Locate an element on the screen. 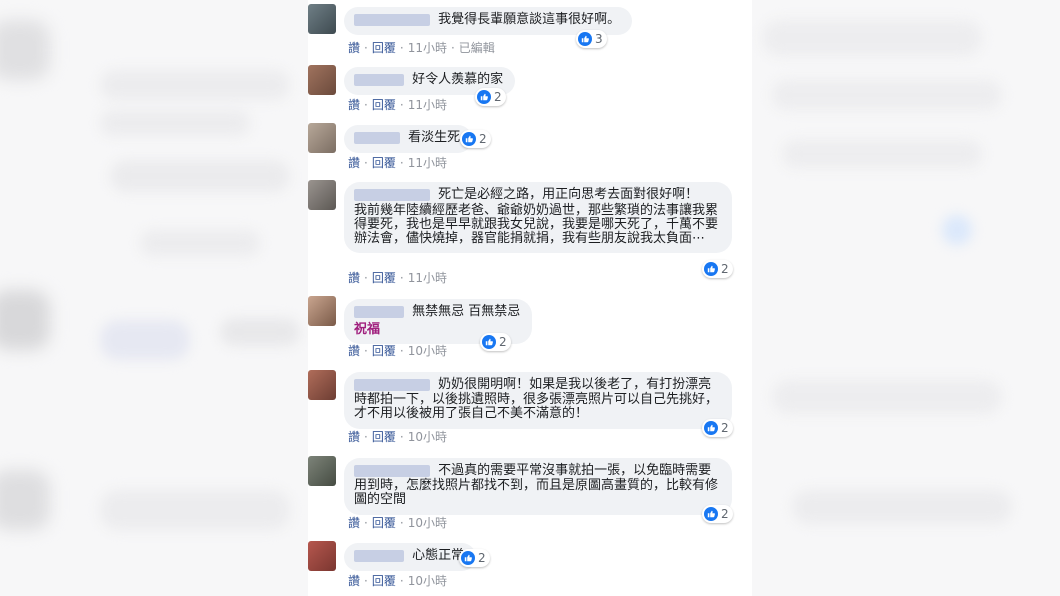  comment-actions: 讚 · 回覆 · 11小時 · 已編輯 is located at coordinates (421, 47).